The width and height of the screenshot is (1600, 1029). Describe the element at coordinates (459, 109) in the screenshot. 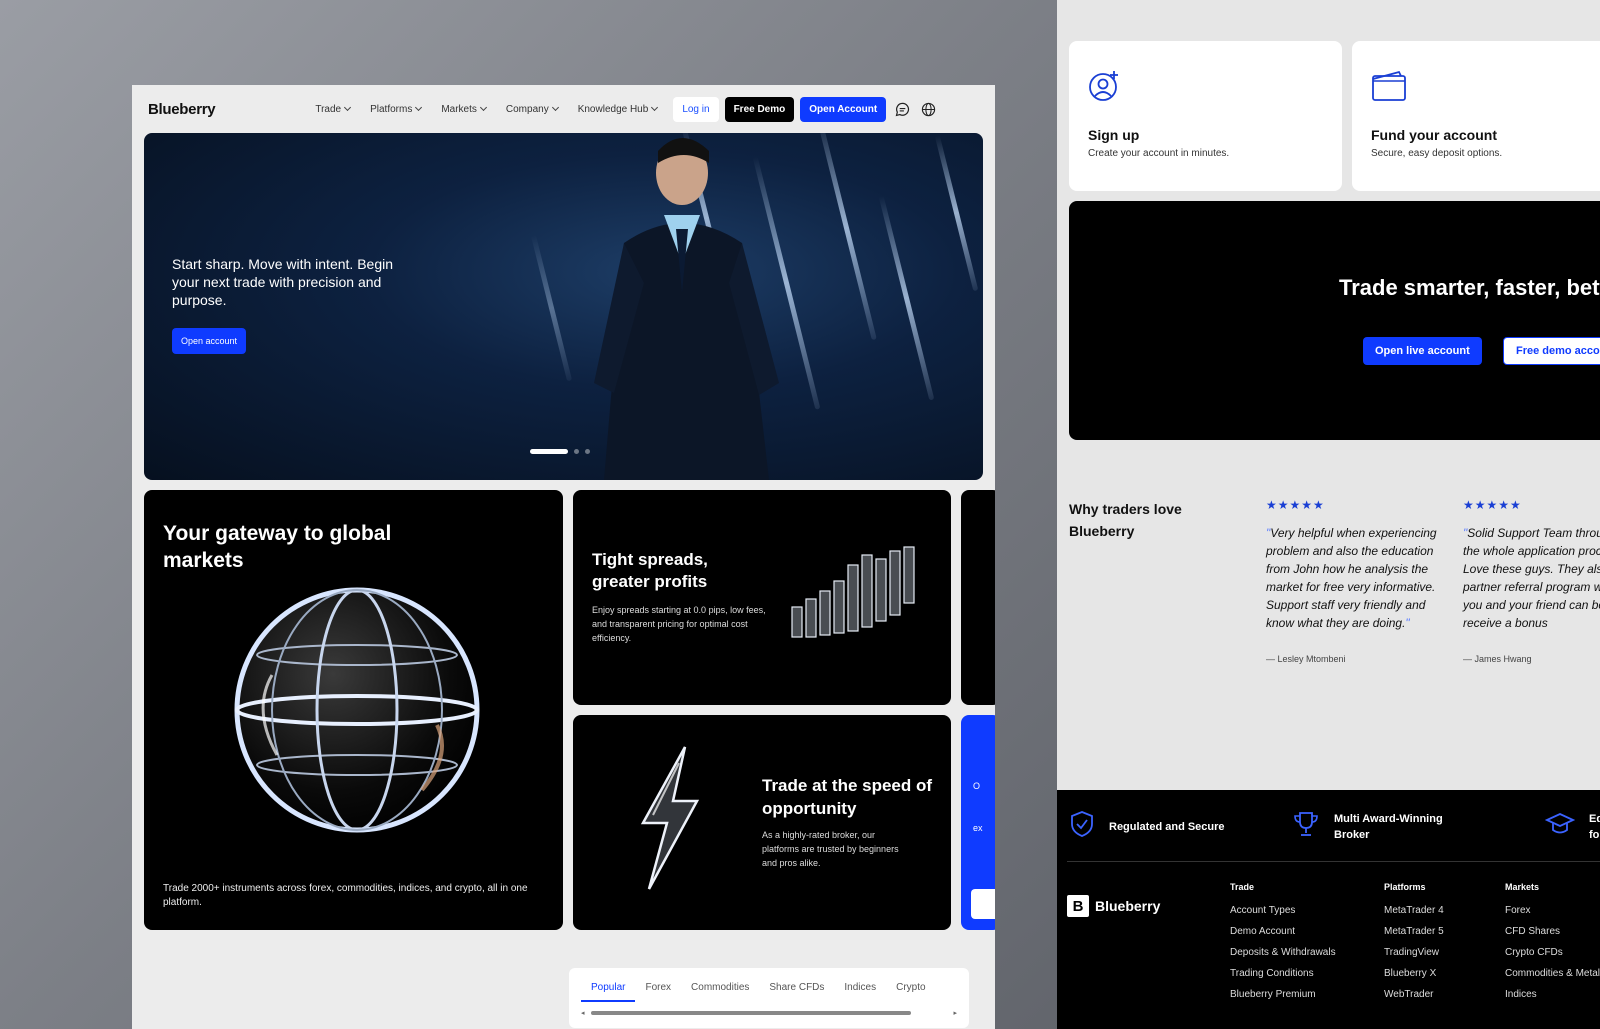

I see `nav-item-label: Markets` at that location.